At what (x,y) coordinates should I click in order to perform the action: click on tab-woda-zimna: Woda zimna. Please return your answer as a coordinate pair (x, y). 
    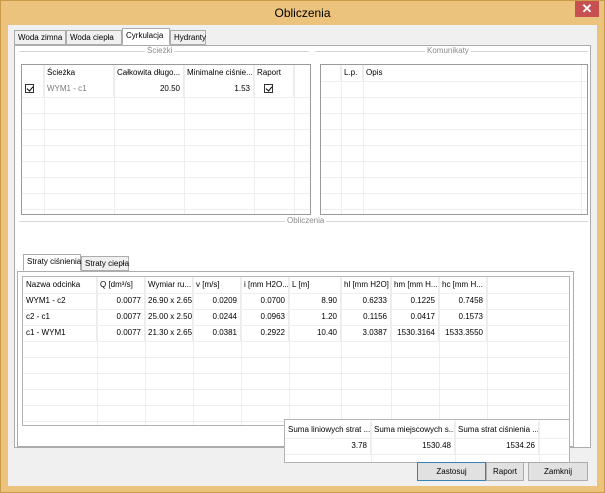
    Looking at the image, I should click on (40, 37).